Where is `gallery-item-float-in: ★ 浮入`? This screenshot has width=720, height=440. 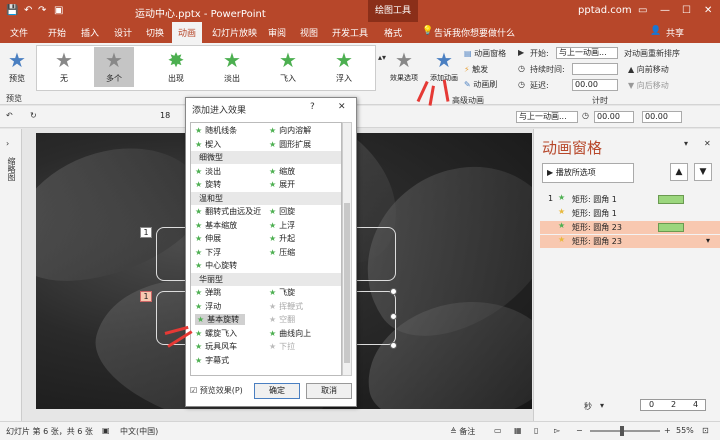
gallery-item-float-in: ★ 浮入 is located at coordinates (344, 67).